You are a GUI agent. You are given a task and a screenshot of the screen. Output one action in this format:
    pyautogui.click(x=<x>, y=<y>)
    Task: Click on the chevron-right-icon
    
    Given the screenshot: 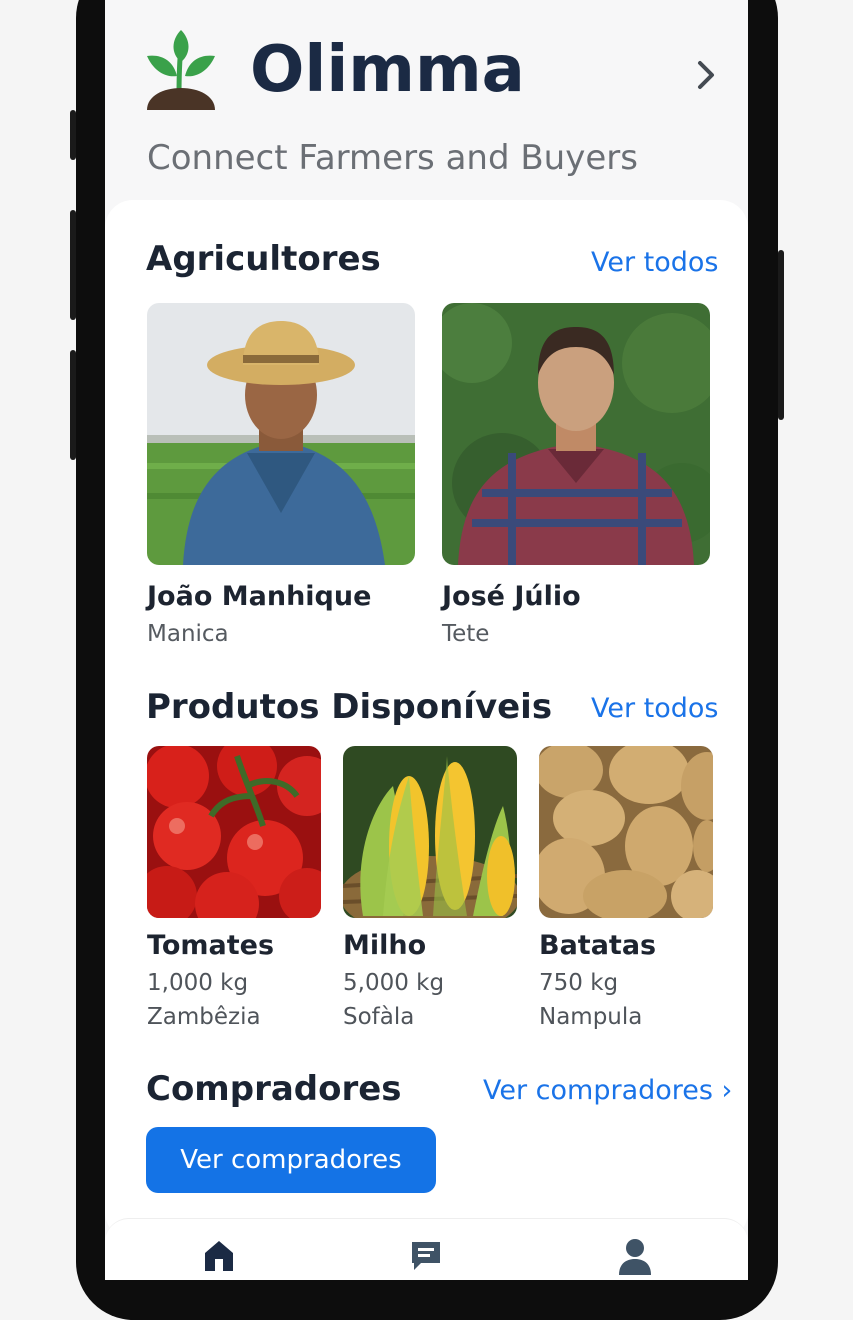 What is the action you would take?
    pyautogui.click(x=705, y=75)
    